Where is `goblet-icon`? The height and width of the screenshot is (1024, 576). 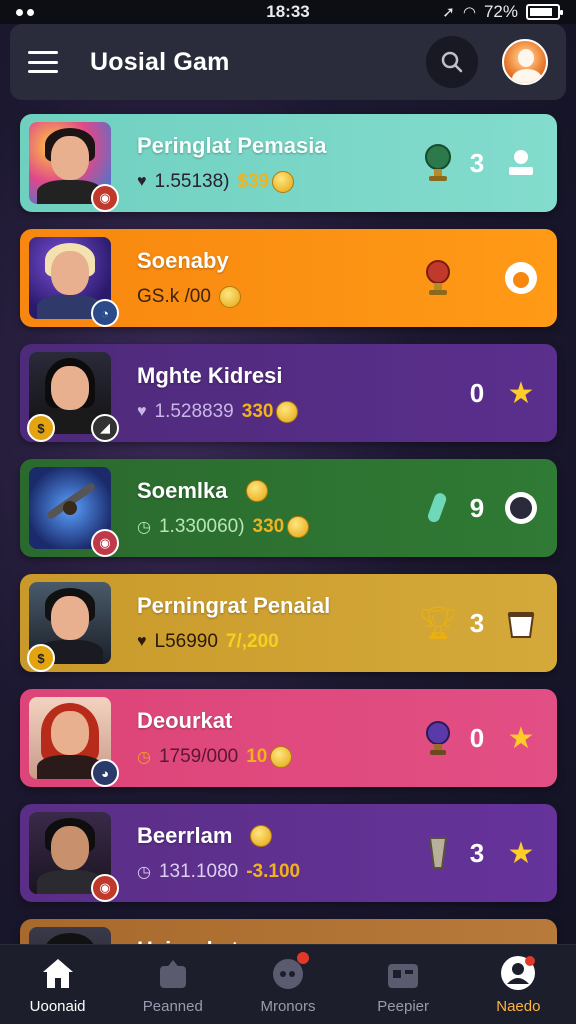
goblet-icon is located at coordinates (438, 853).